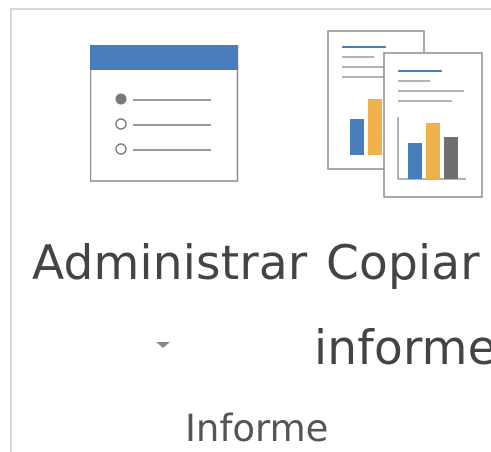  Describe the element at coordinates (163, 345) in the screenshot. I see `chevron-down-icon` at that location.